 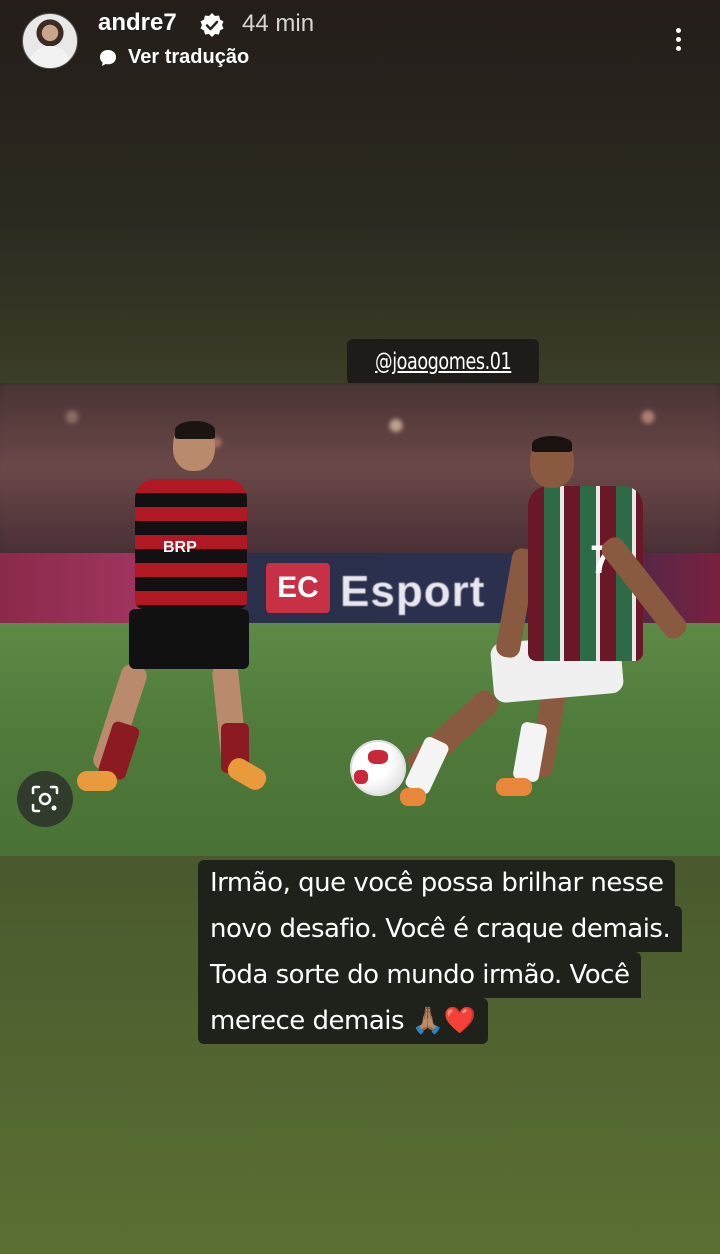 What do you see at coordinates (307, 1021) in the screenshot?
I see `caption-line-text: merece demais` at bounding box center [307, 1021].